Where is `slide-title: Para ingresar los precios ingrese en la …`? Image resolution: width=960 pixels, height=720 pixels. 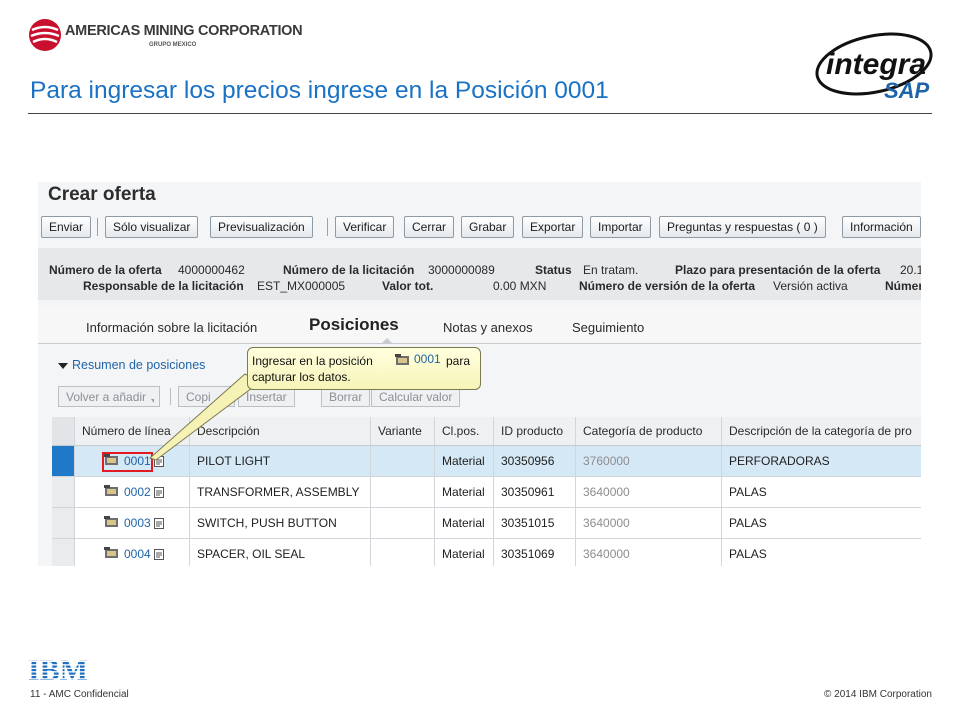
slide-title: Para ingresar los precios ingrese en la … is located at coordinates (319, 90).